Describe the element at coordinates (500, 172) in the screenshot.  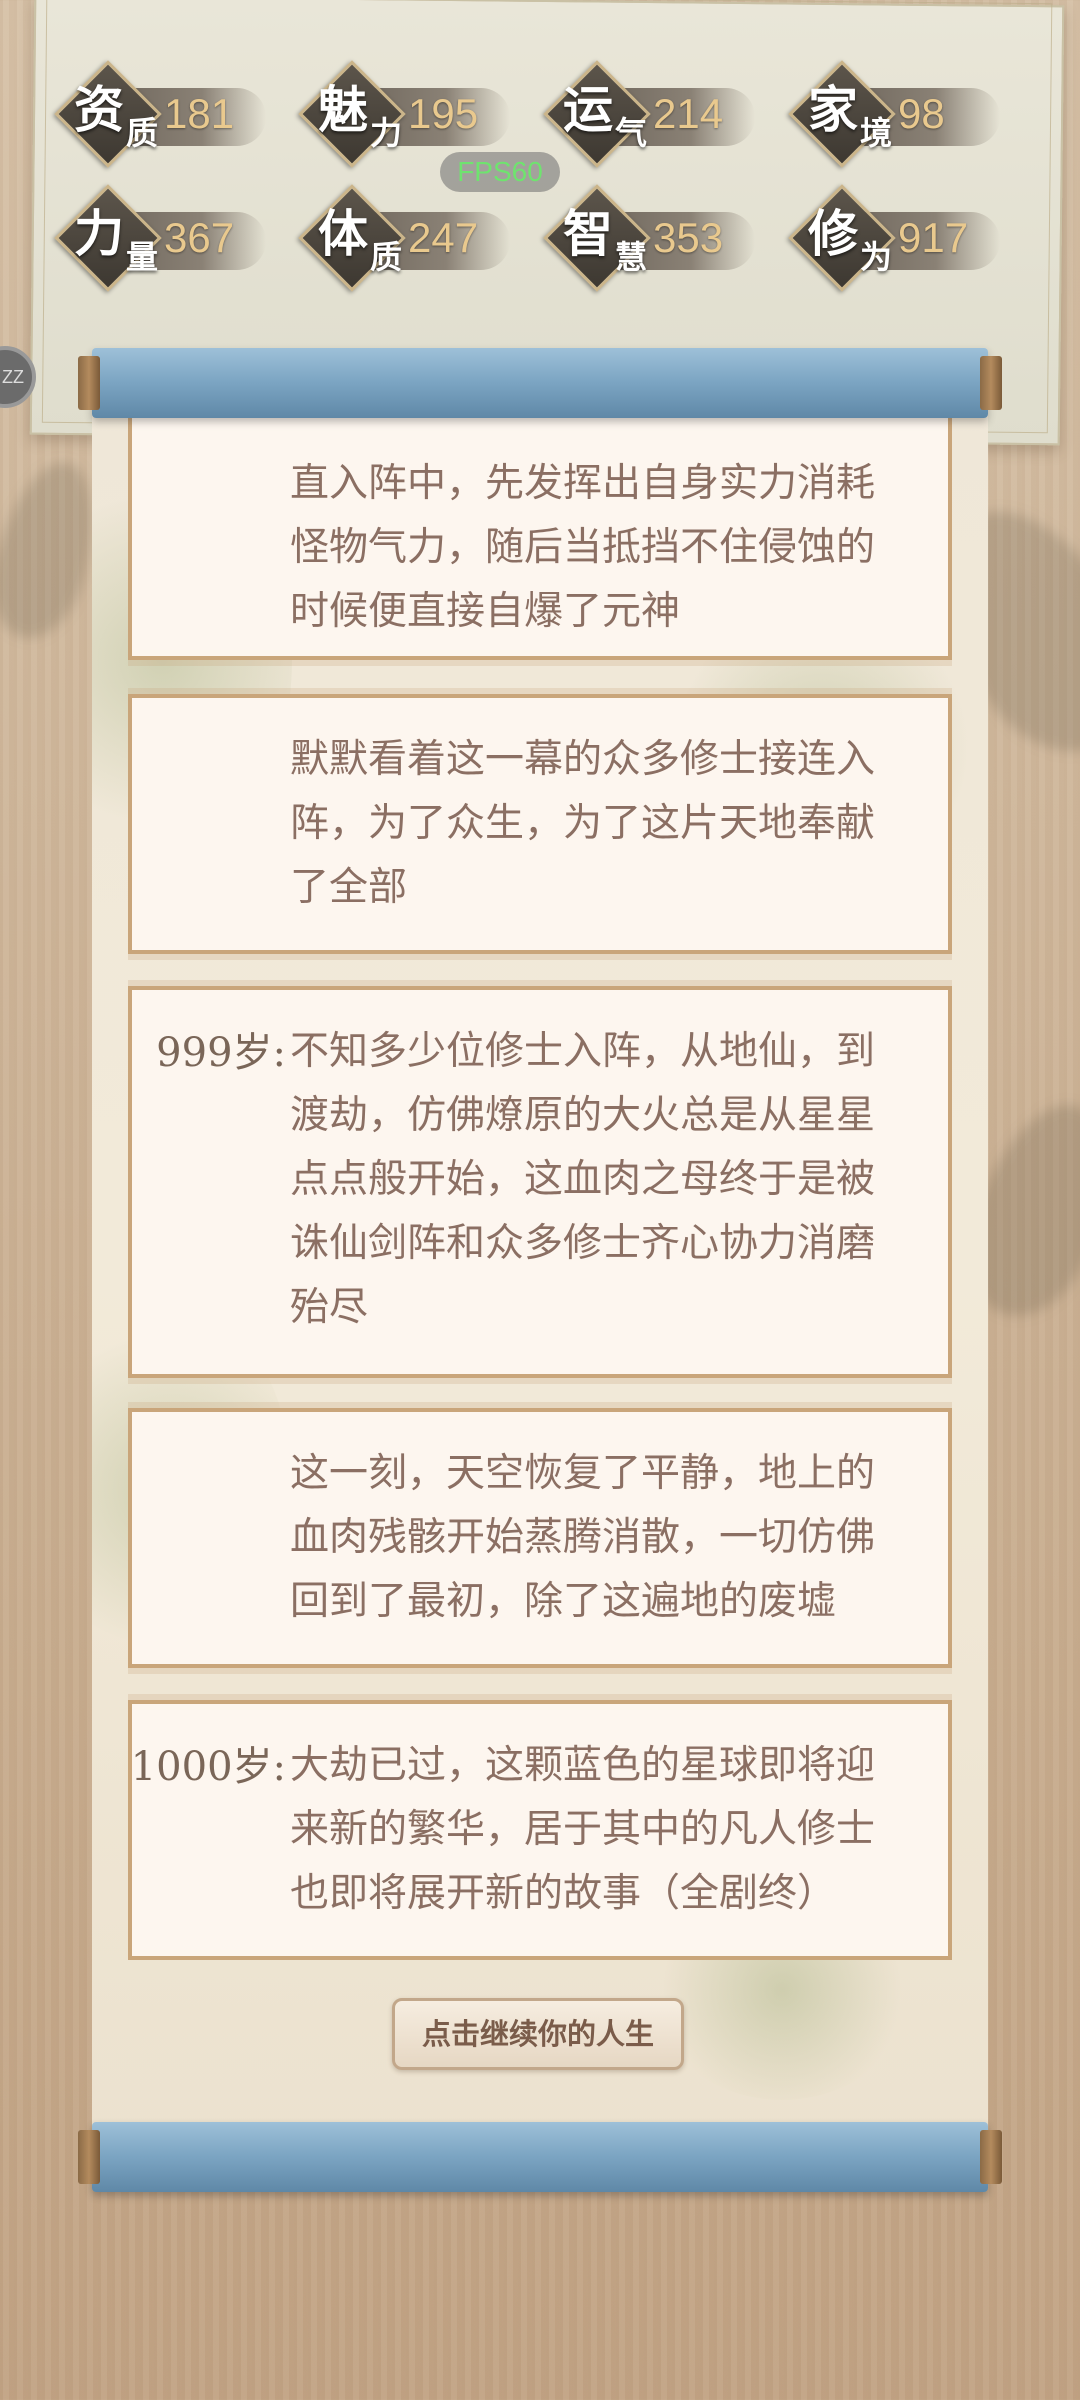
I see `fps-counter: FPS60` at that location.